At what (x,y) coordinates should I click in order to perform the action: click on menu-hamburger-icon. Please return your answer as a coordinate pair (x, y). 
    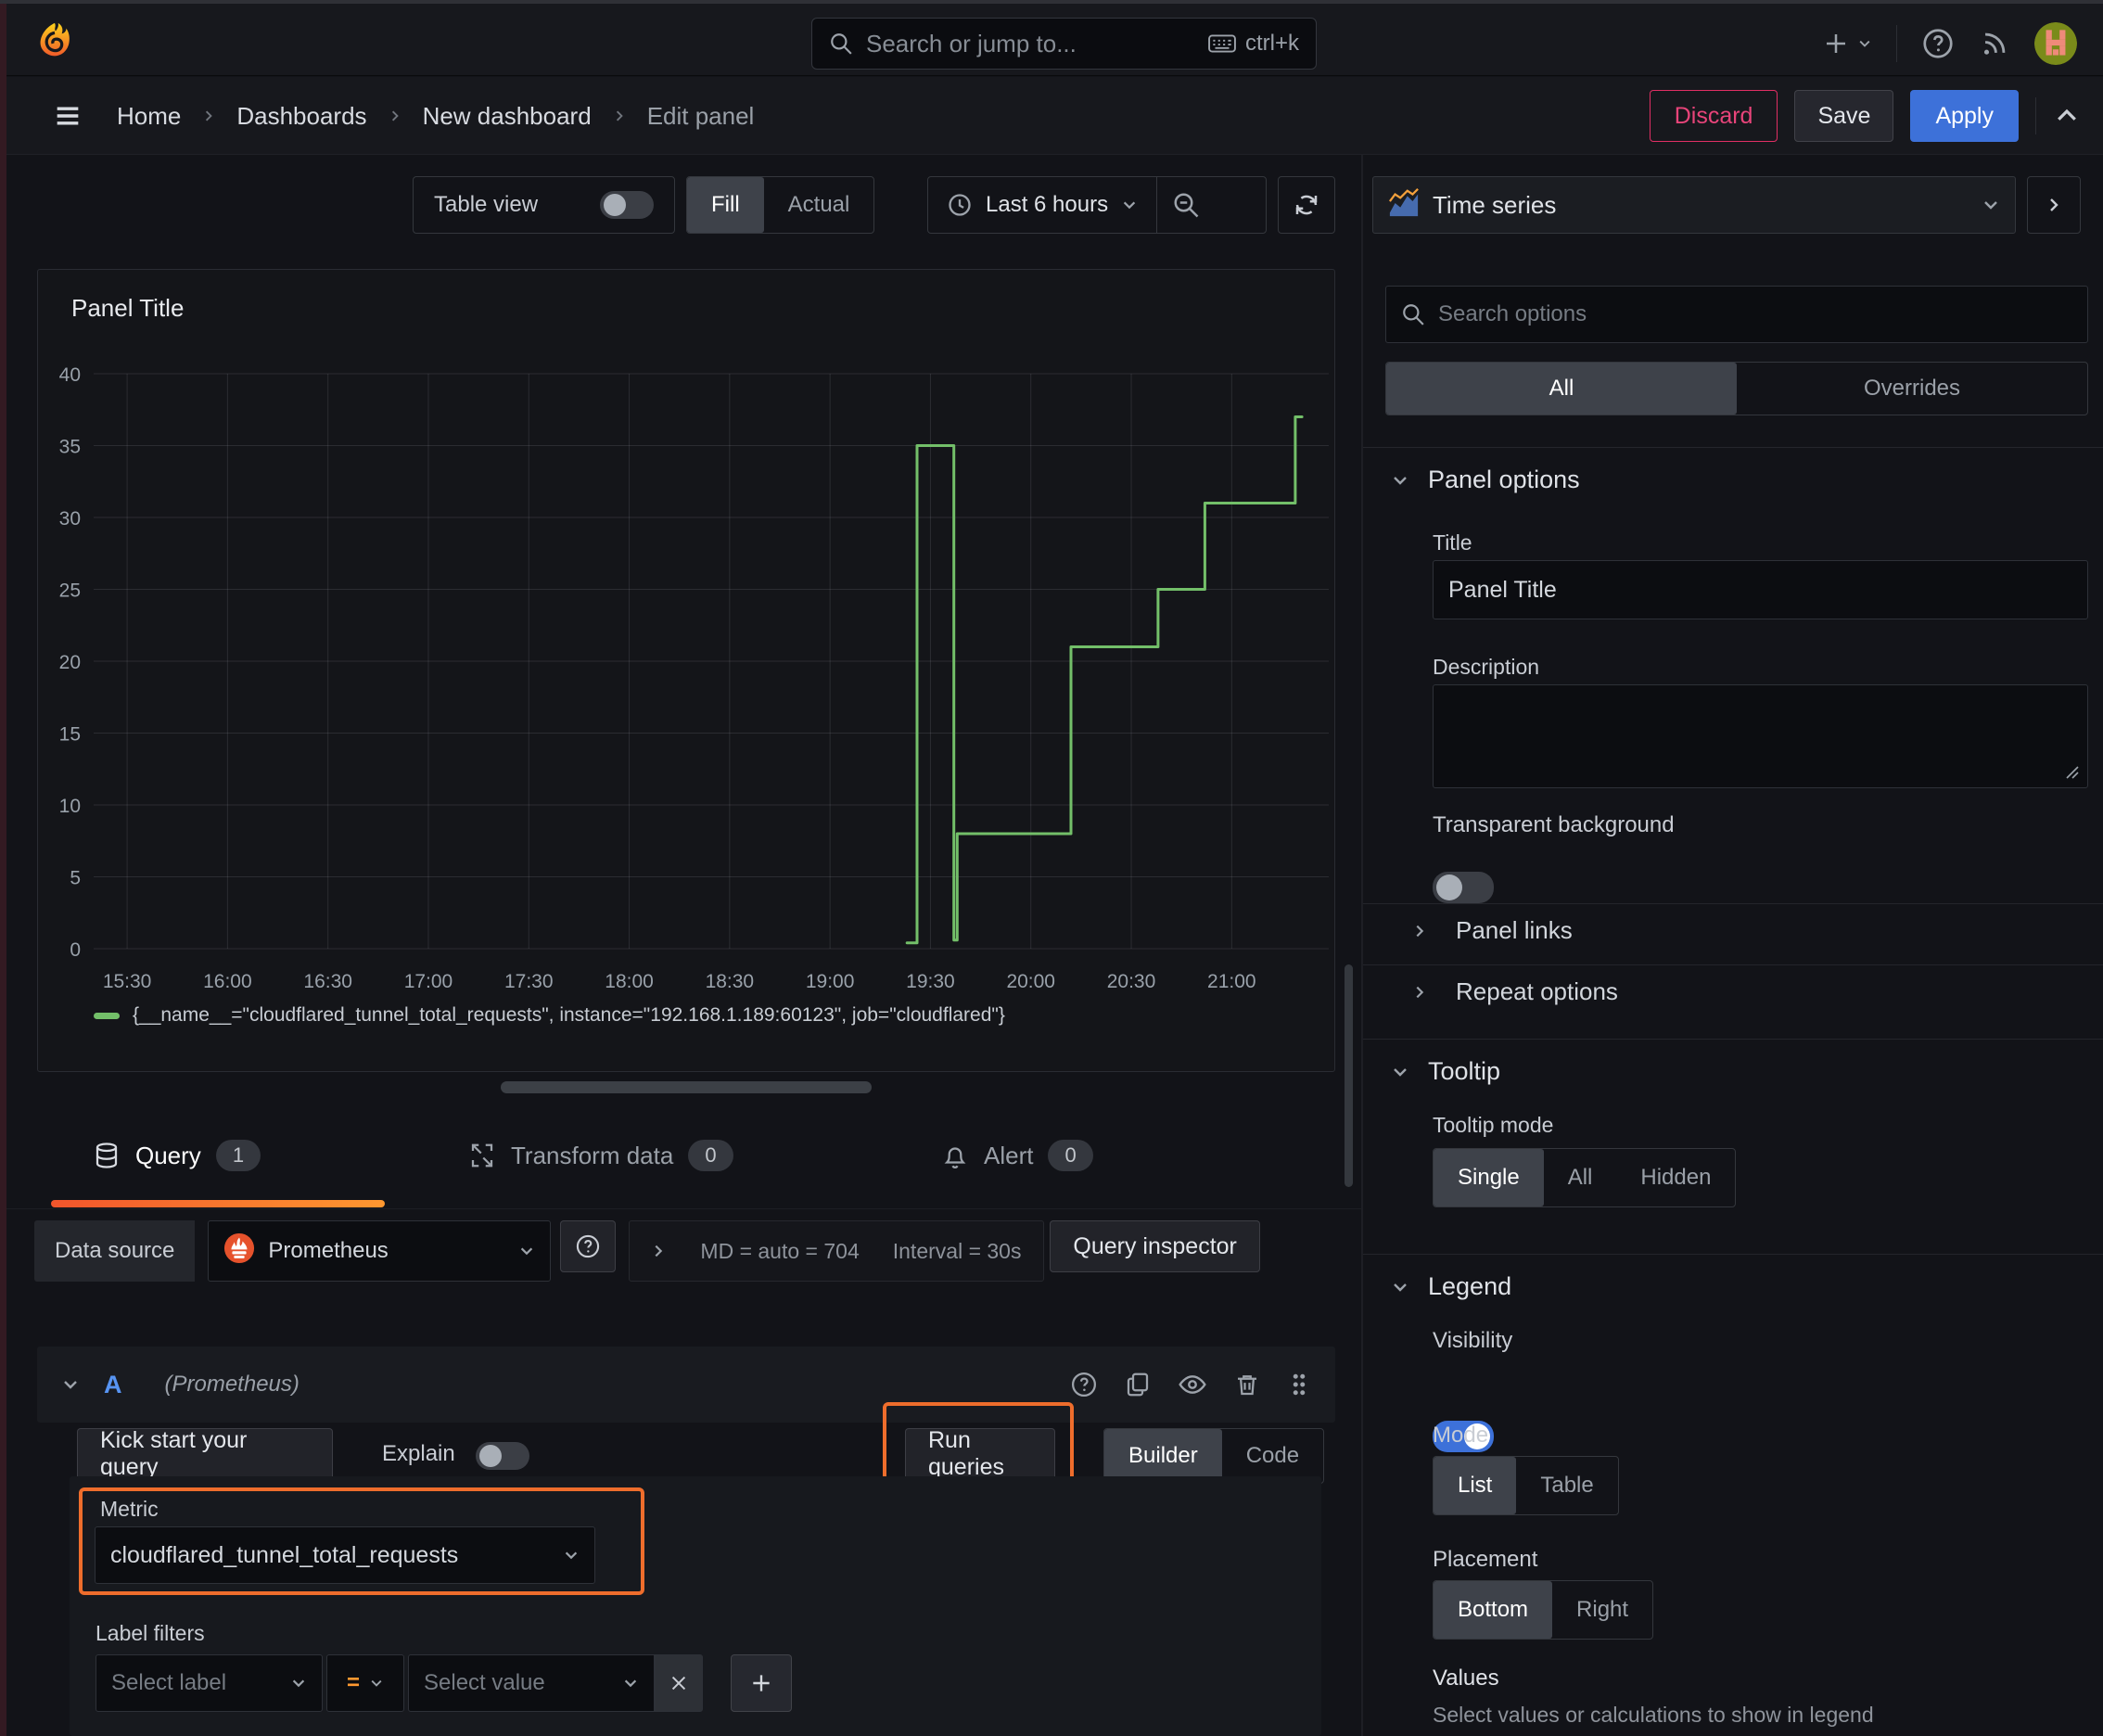
    Looking at the image, I should click on (67, 116).